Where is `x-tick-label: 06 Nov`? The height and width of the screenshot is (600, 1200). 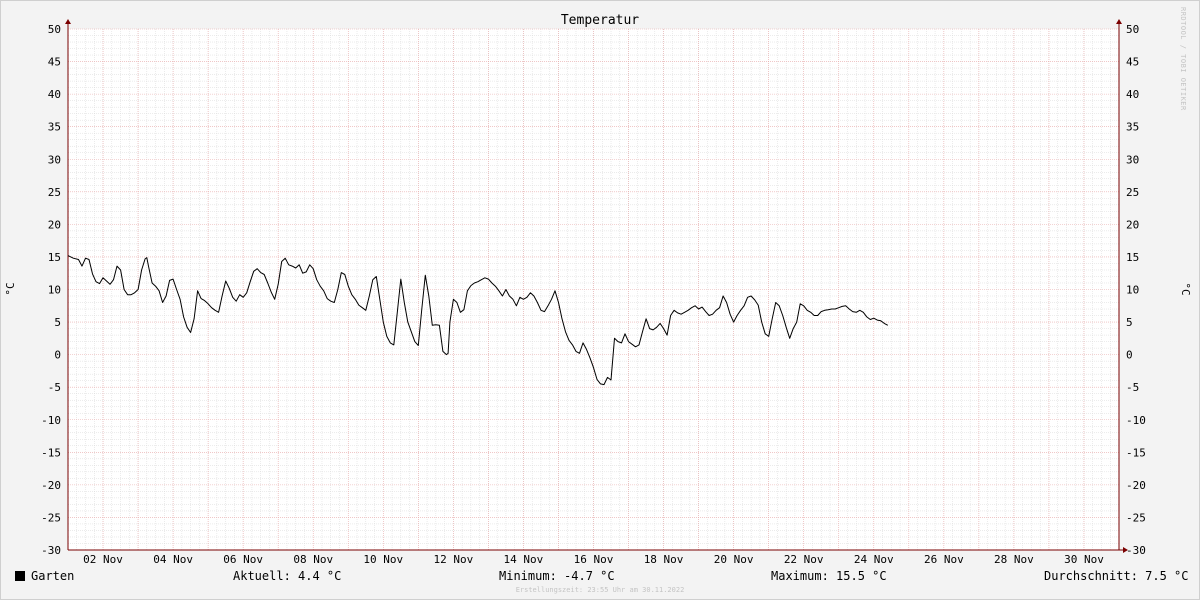
x-tick-label: 06 Nov is located at coordinates (243, 559).